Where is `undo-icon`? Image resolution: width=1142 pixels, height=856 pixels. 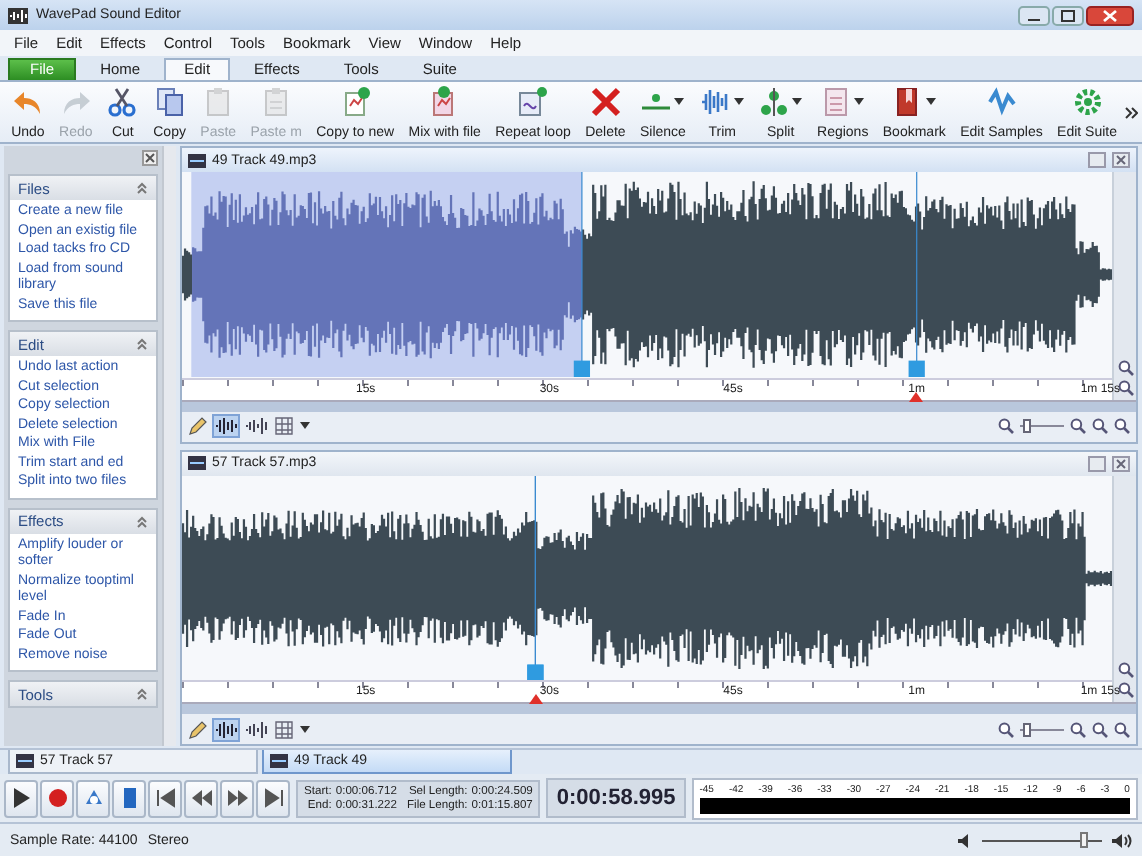 undo-icon is located at coordinates (27, 102).